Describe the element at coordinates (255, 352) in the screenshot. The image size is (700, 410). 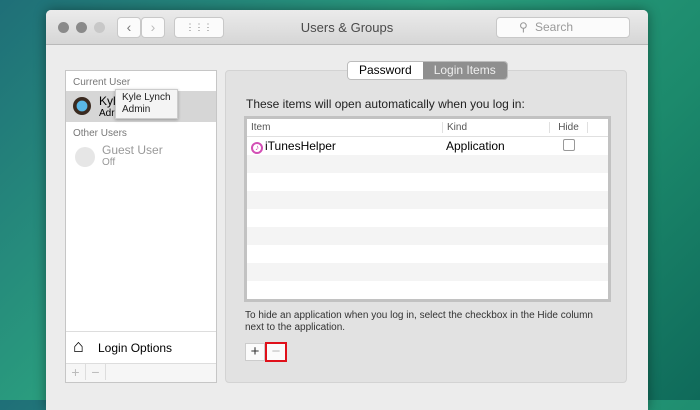
I see `add-login-item-button: +` at that location.